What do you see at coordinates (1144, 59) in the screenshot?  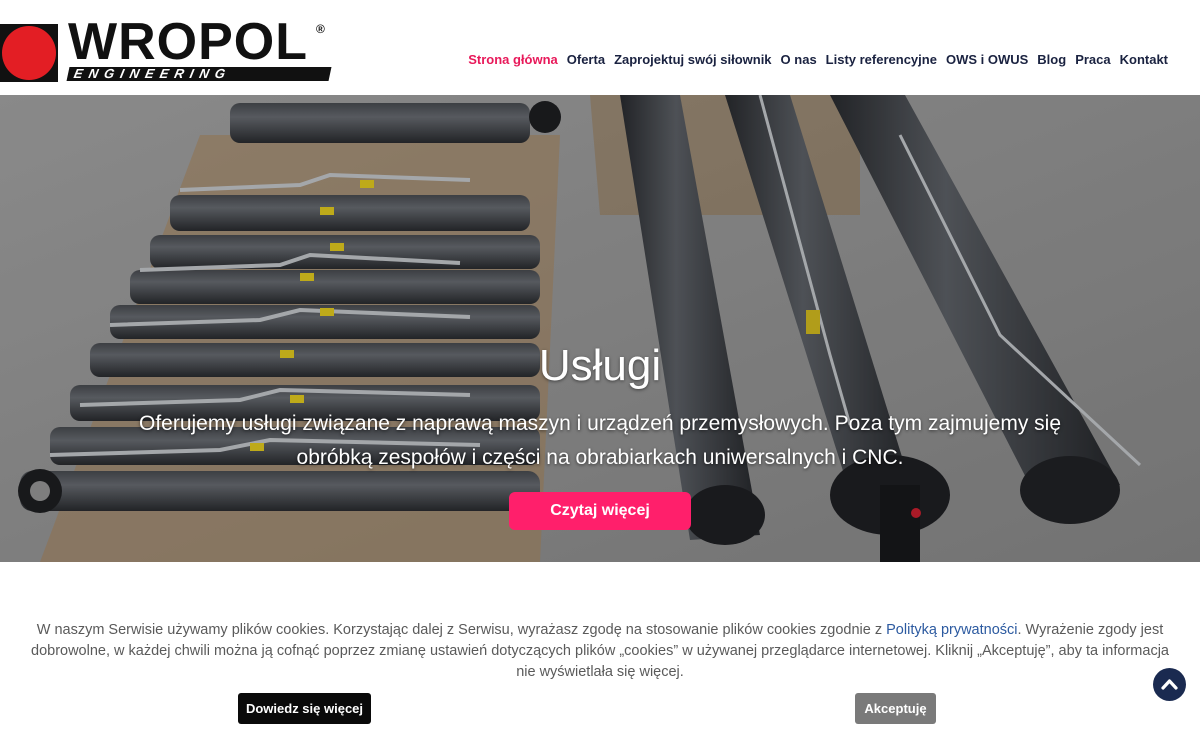 I see `nav-item-contact: Kontakt` at bounding box center [1144, 59].